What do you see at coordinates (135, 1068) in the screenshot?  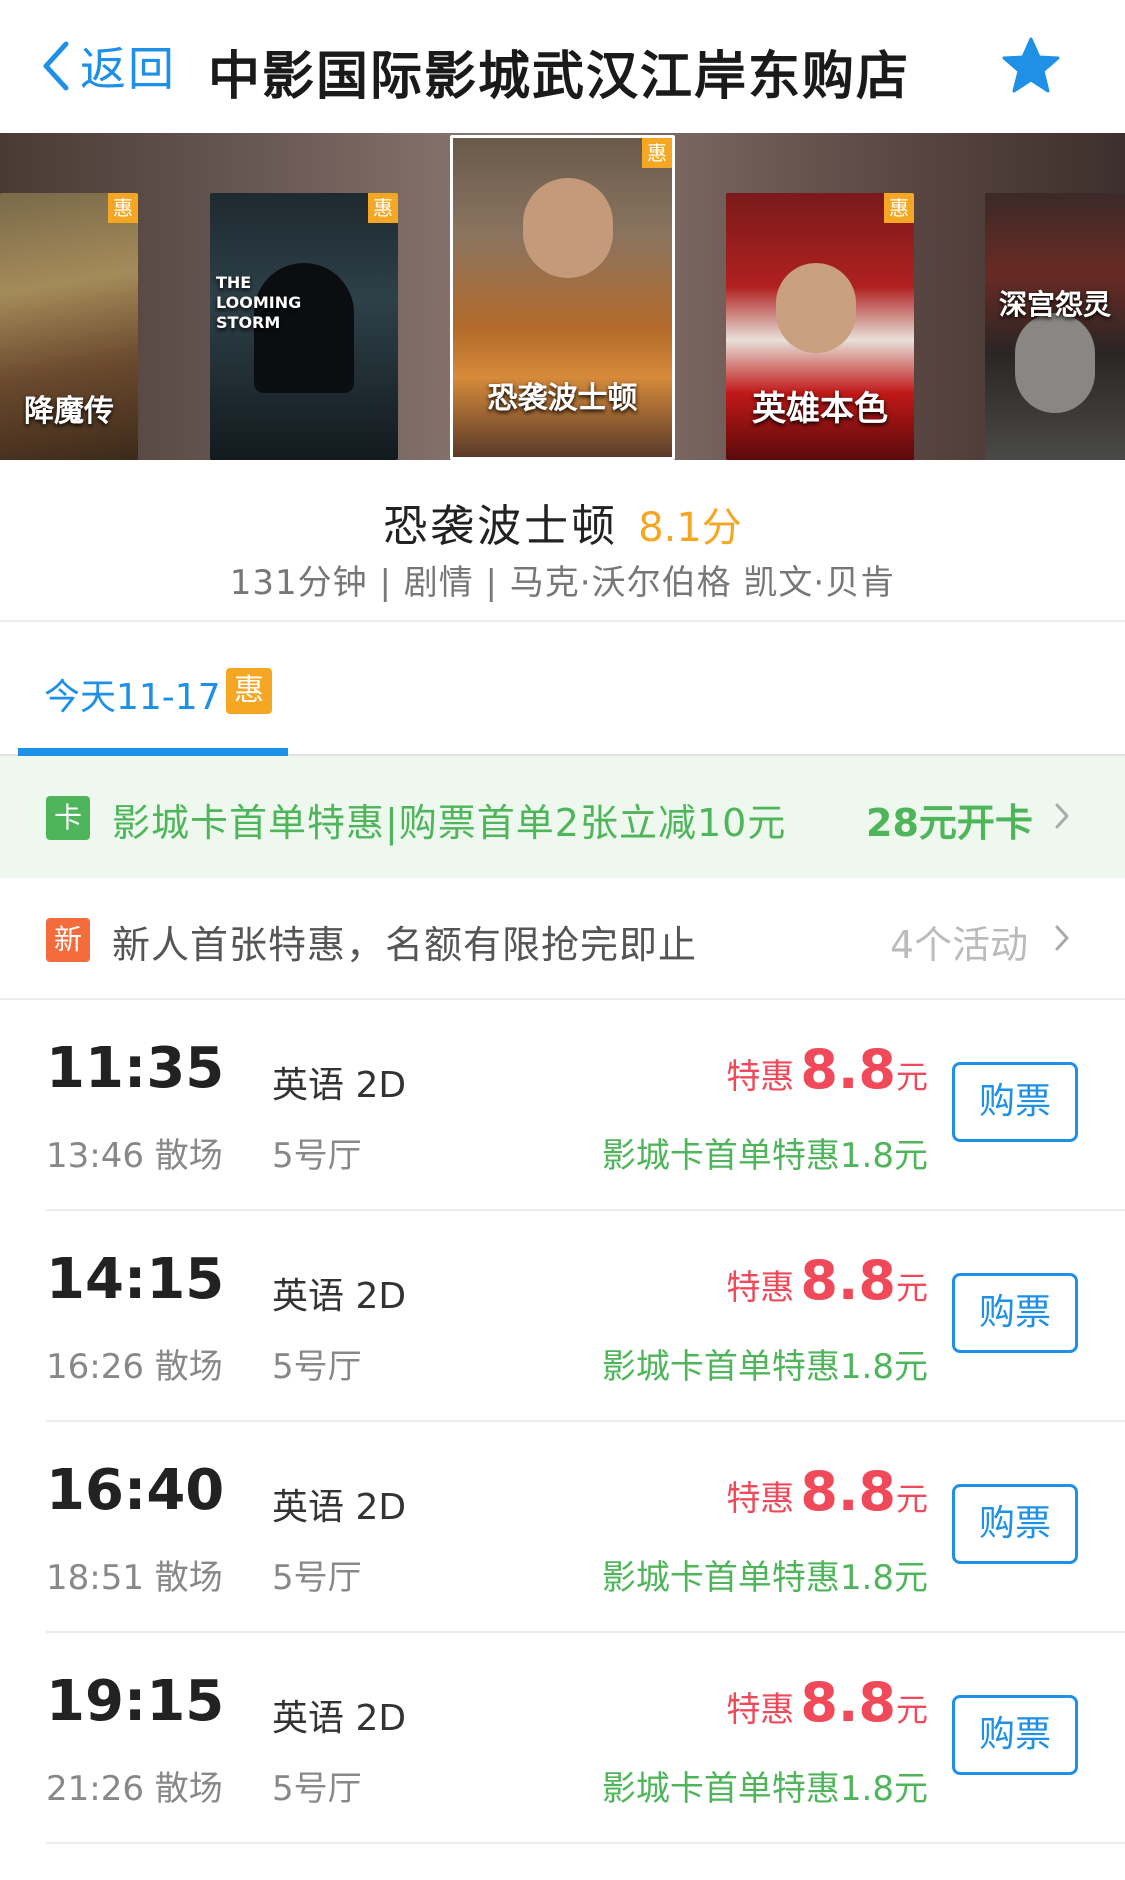 I see `start-time: 11:35` at bounding box center [135, 1068].